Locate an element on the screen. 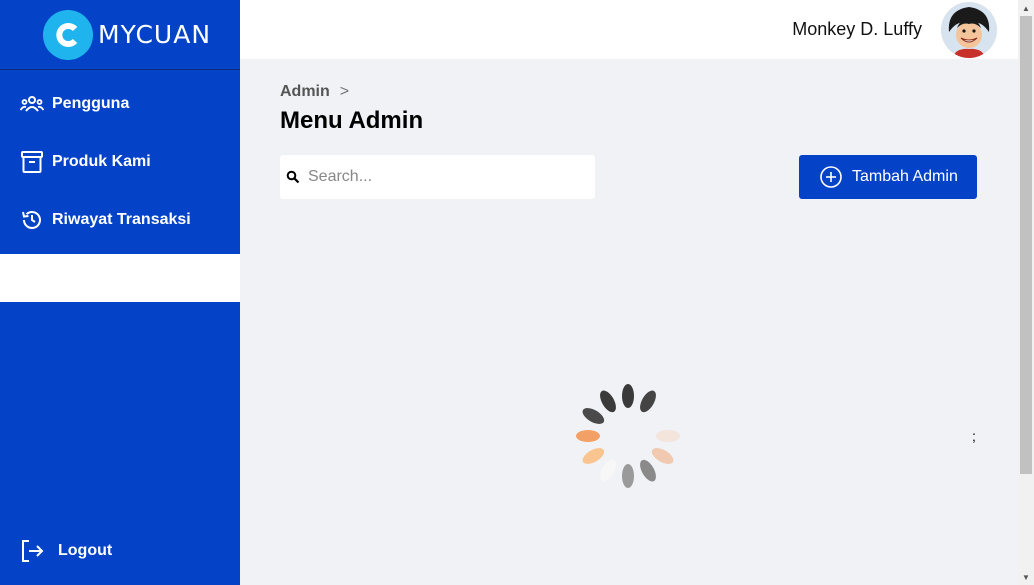 This screenshot has height=585, width=1034. sidebar-active-item is located at coordinates (120, 278).